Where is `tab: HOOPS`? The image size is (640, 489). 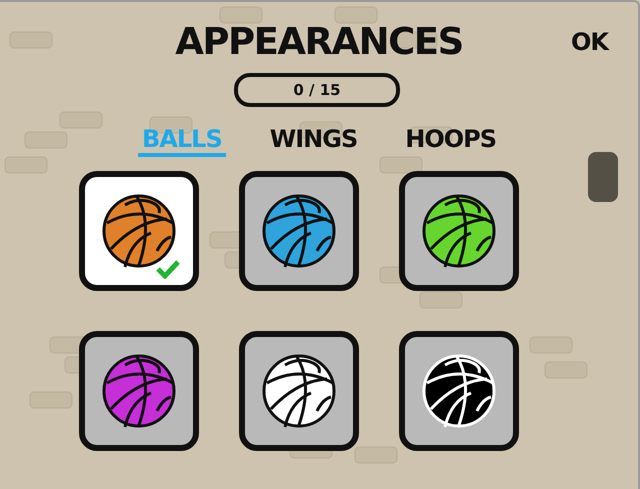 tab: HOOPS is located at coordinates (450, 141).